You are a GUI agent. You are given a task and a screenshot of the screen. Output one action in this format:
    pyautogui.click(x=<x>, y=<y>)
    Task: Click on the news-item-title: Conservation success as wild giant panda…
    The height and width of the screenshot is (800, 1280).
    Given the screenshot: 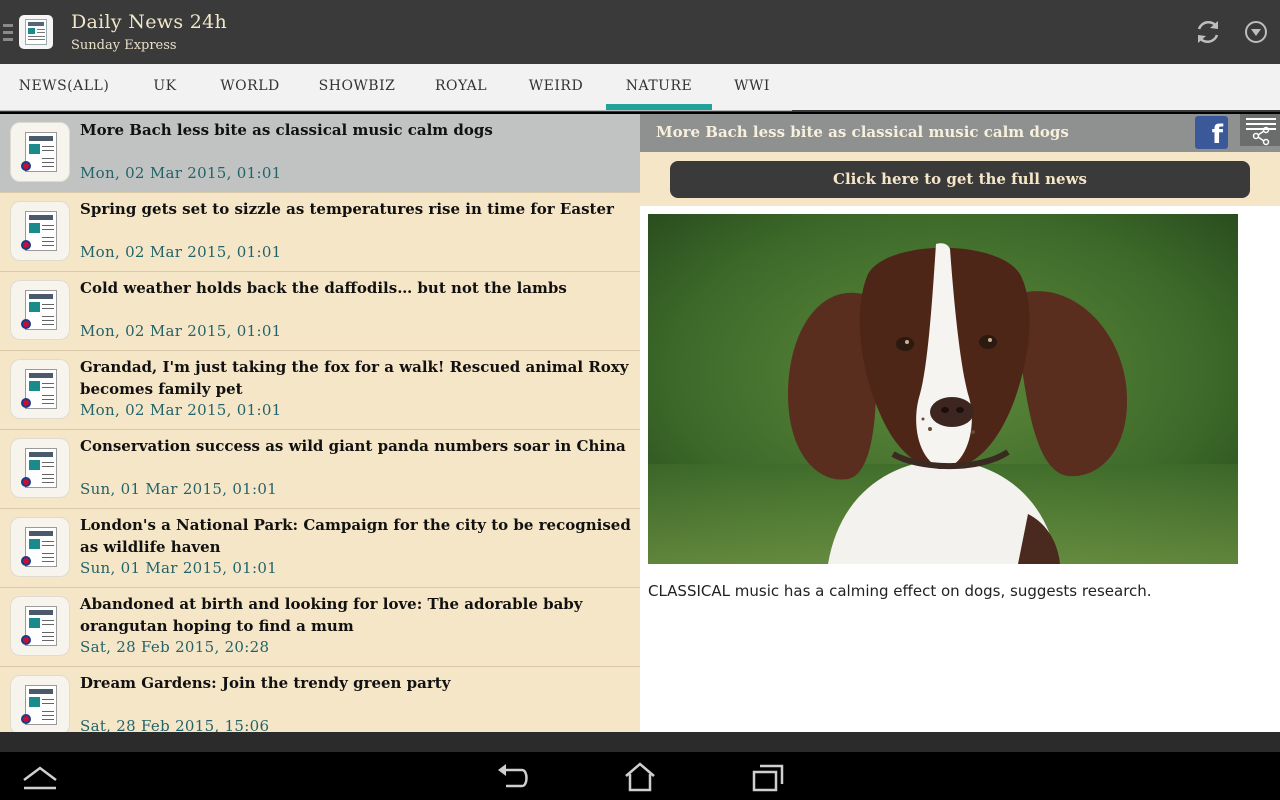 What is the action you would take?
    pyautogui.click(x=353, y=446)
    